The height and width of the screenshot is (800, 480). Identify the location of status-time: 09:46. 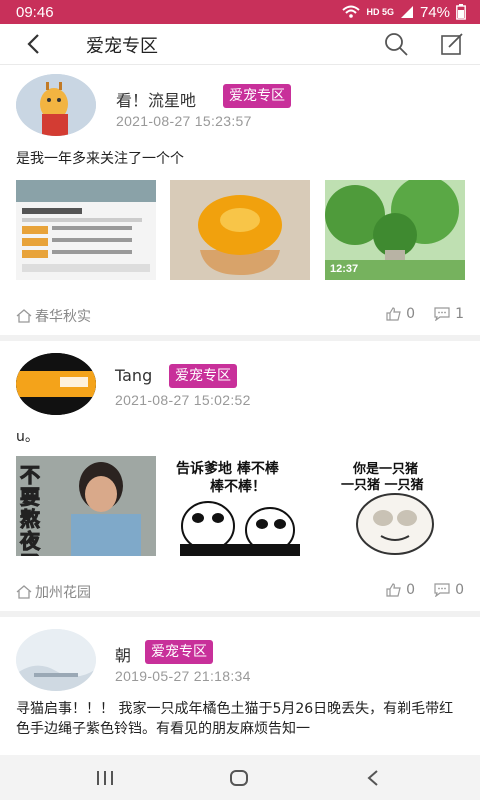
(35, 12).